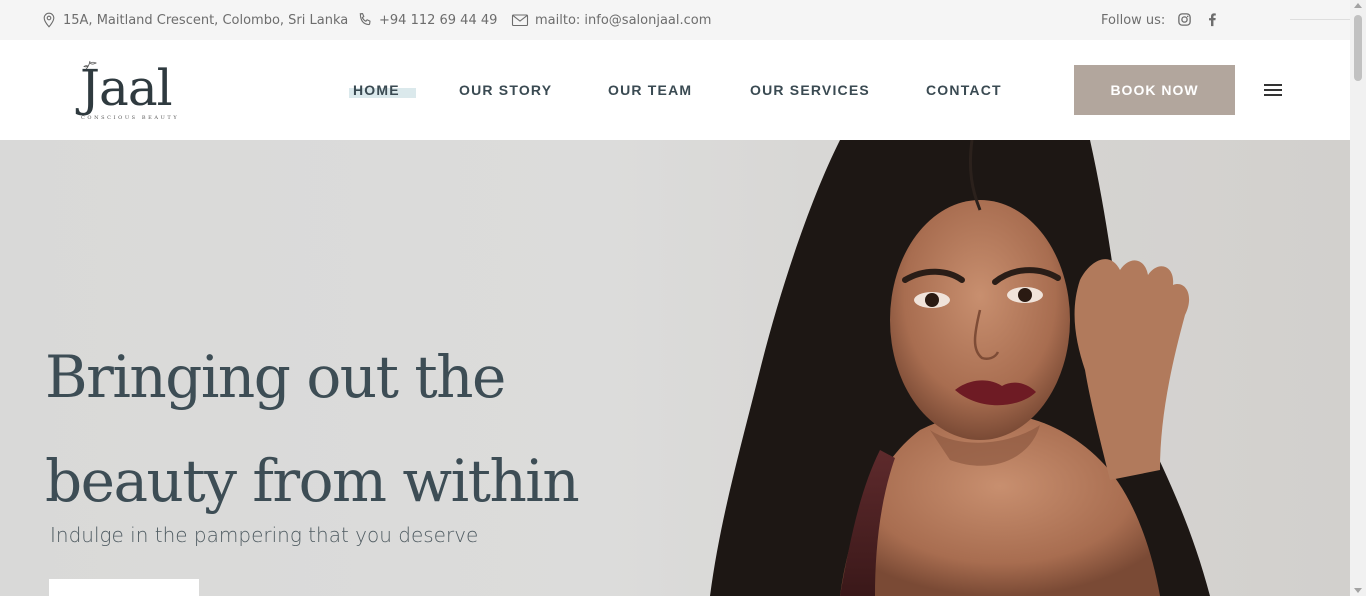 This screenshot has height=596, width=1366. I want to click on follow-label: Follow us:, so click(1133, 20).